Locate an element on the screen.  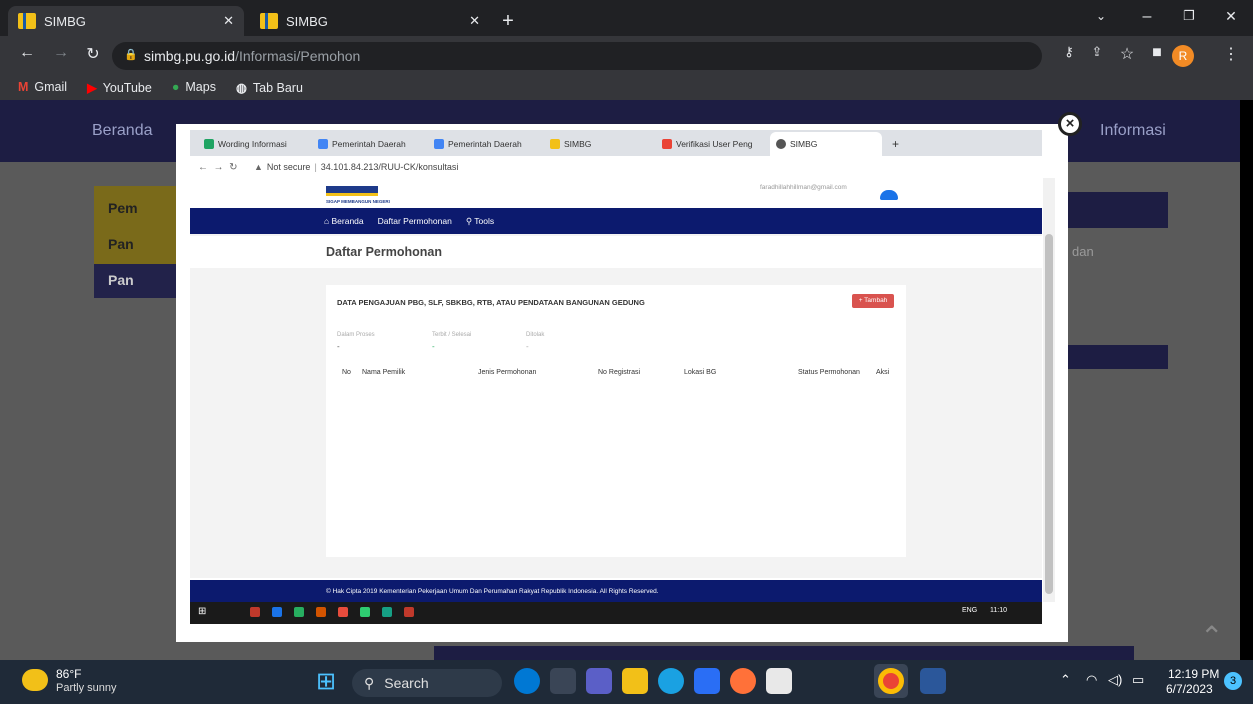
forward-icon: → is located at coordinates (61, 53).